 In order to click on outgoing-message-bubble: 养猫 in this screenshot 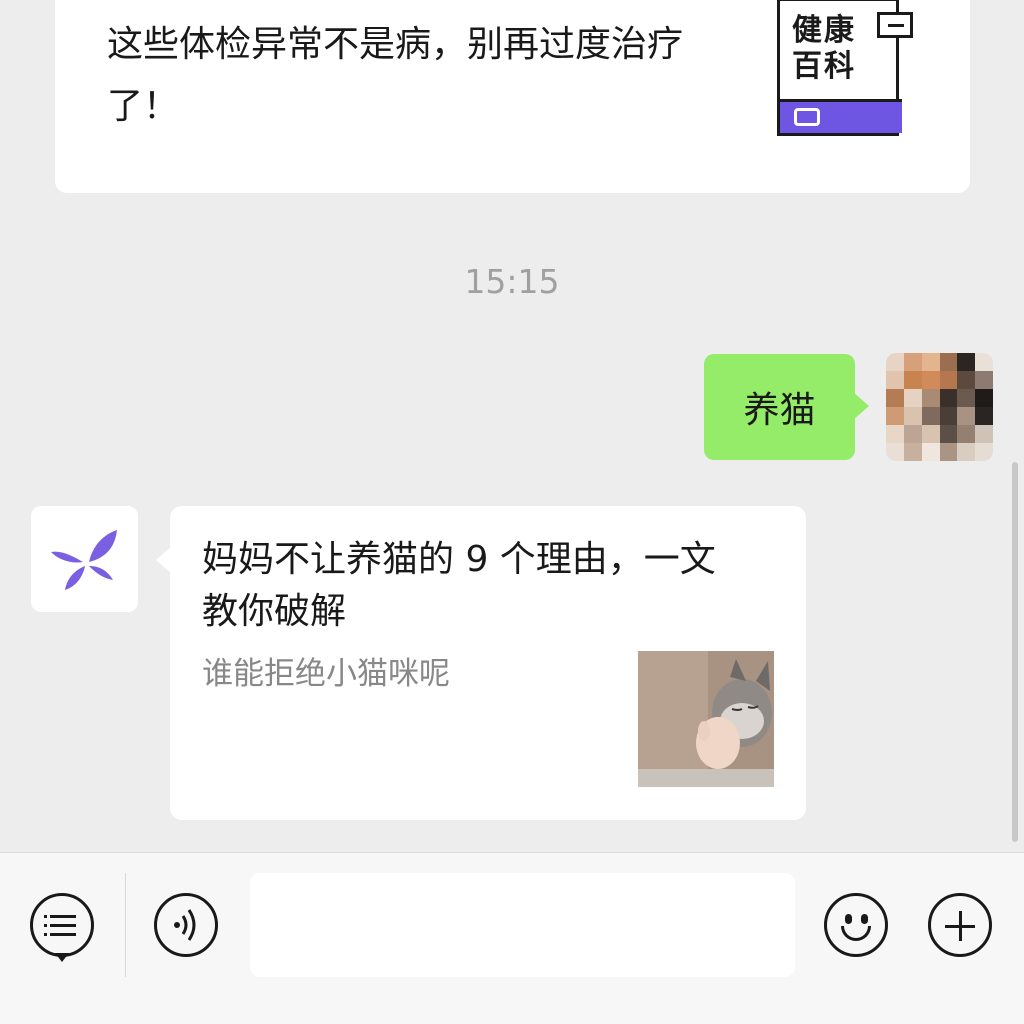, I will do `click(786, 407)`.